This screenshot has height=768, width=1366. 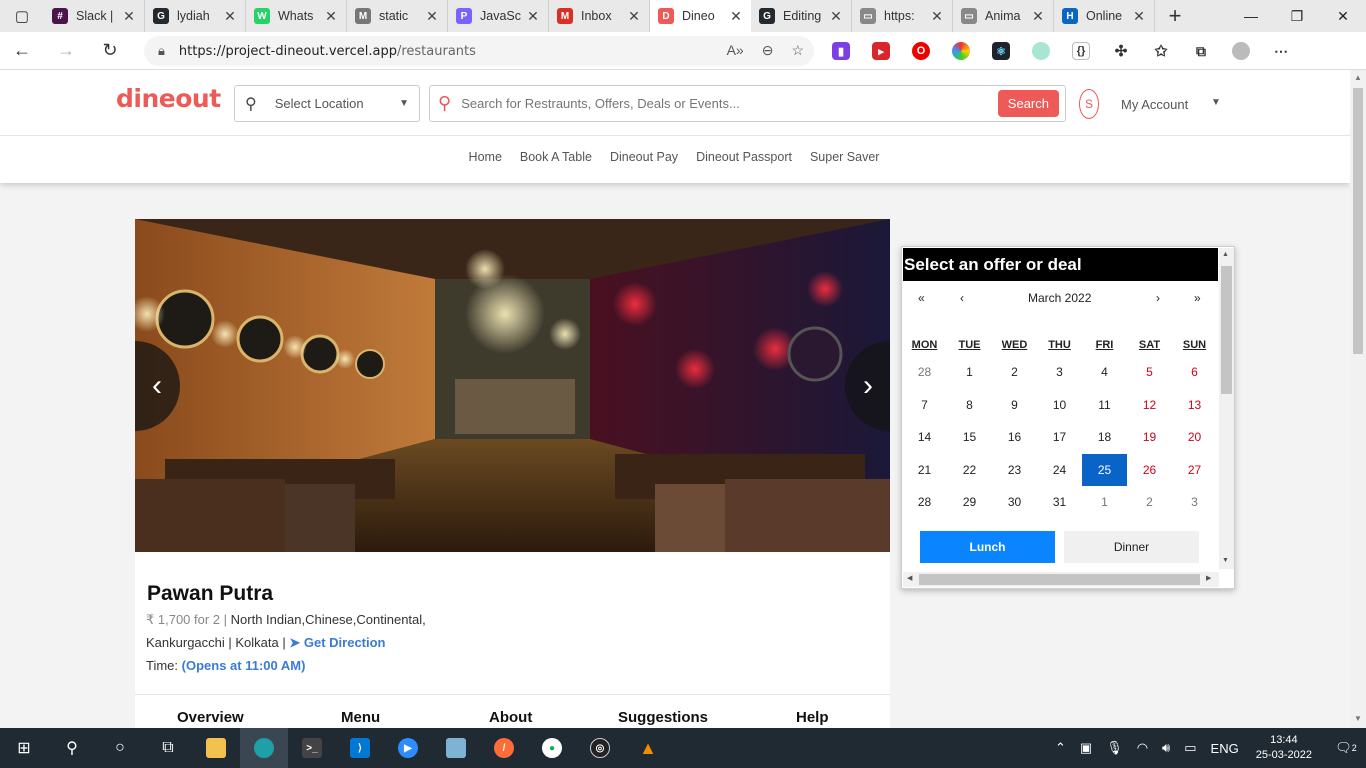 I want to click on calendar-day: 7, so click(x=924, y=405).